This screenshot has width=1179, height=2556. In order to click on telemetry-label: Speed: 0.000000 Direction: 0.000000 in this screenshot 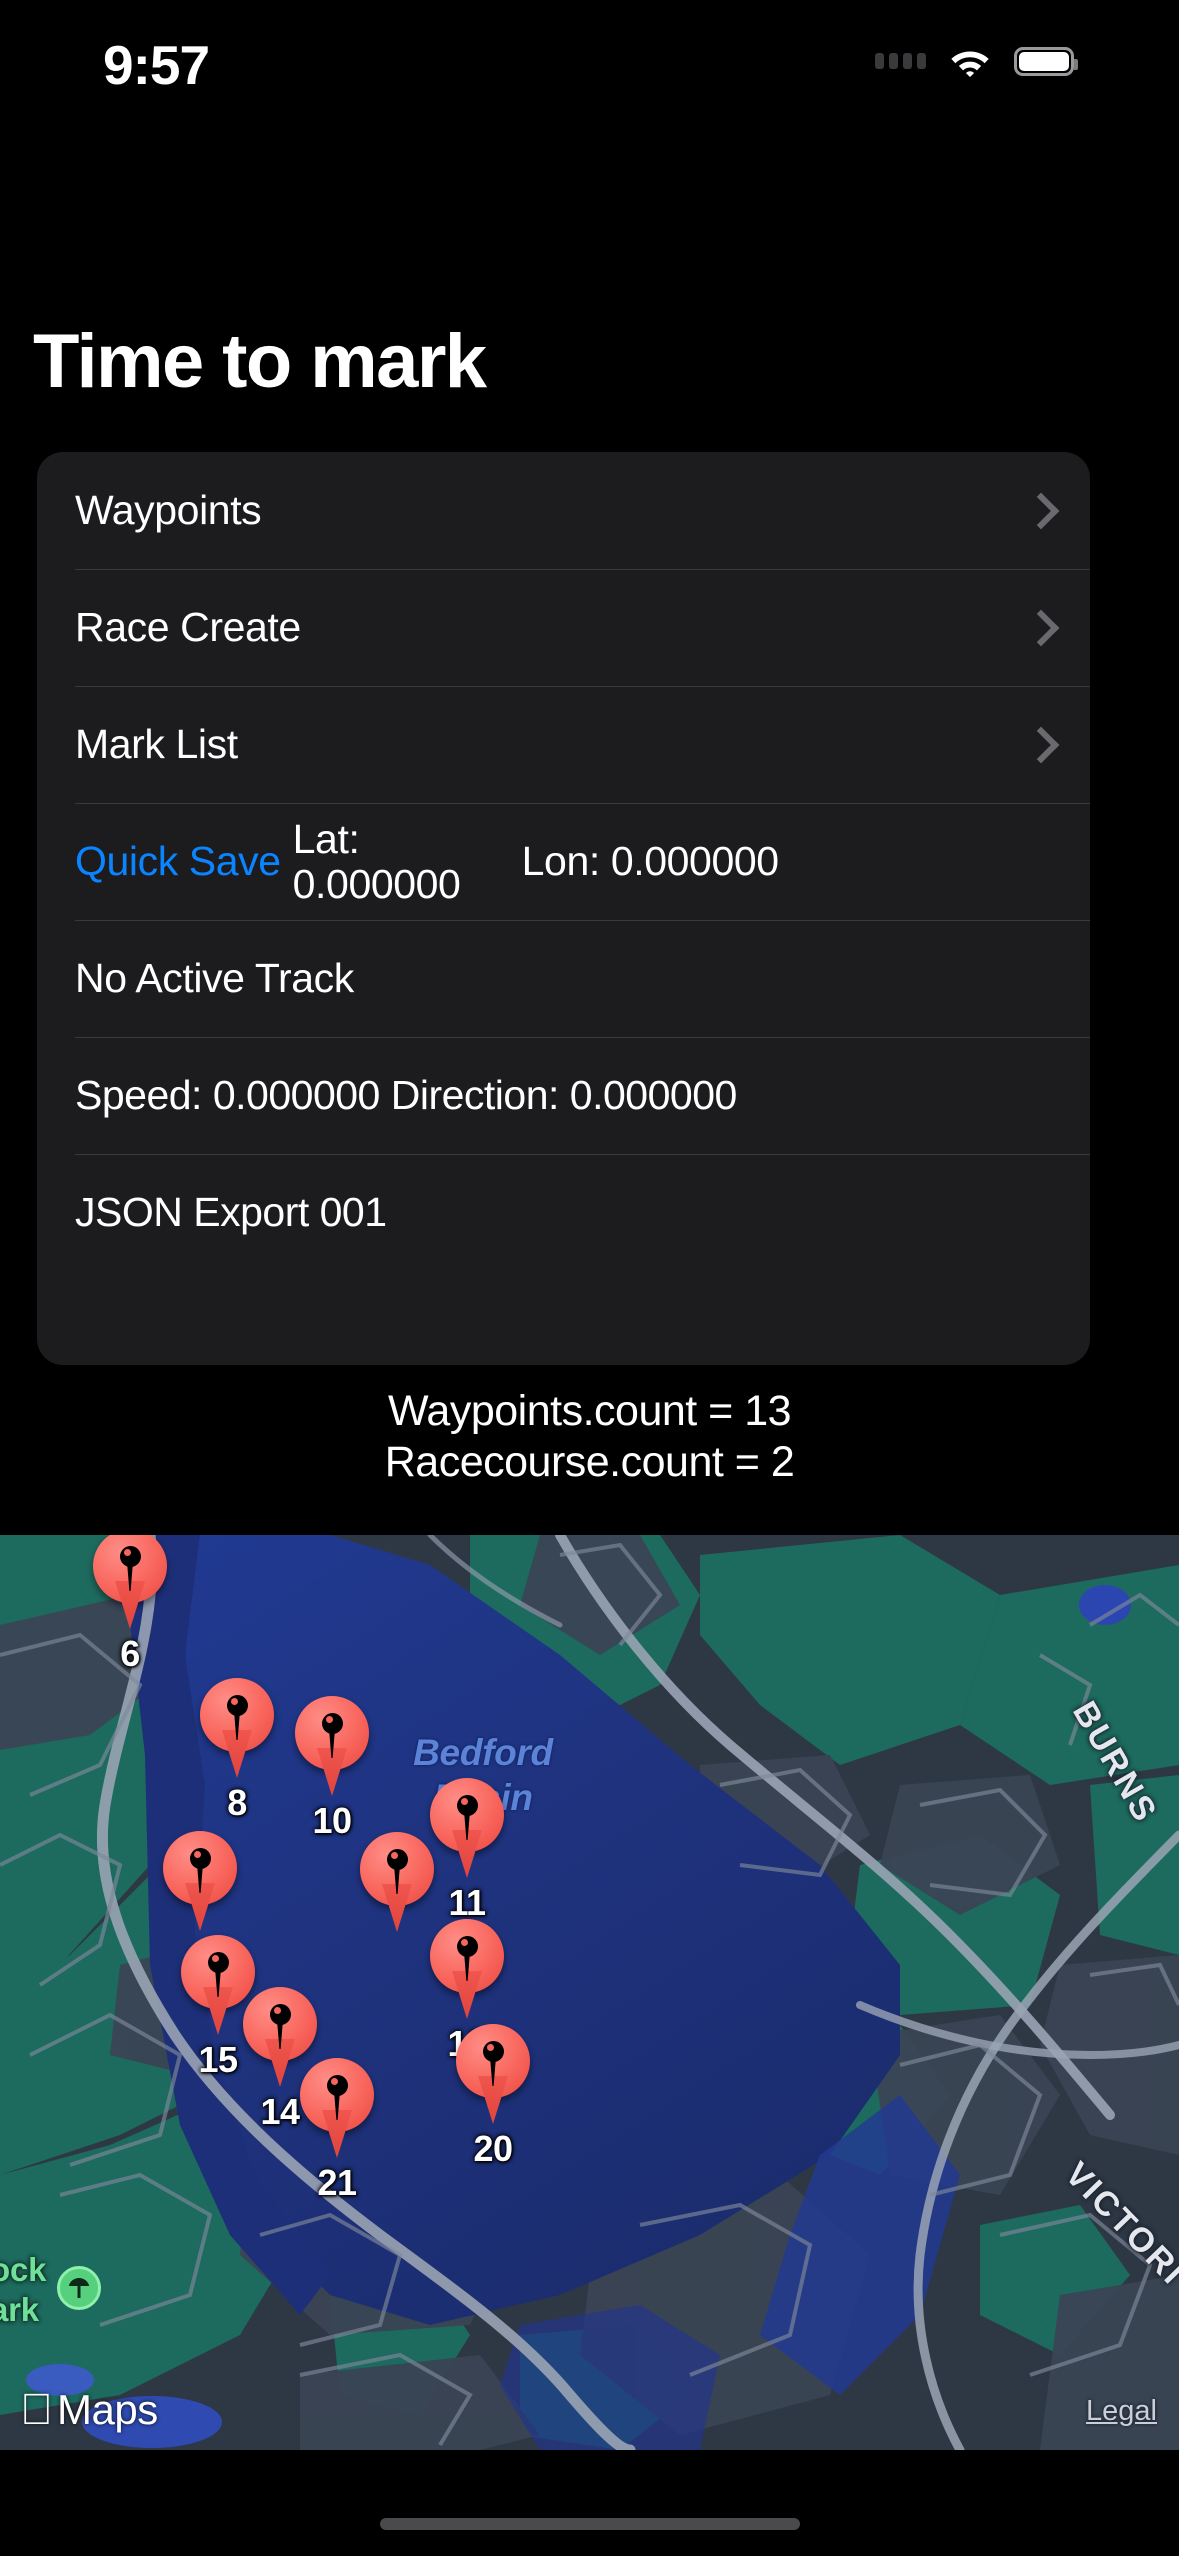, I will do `click(406, 1095)`.